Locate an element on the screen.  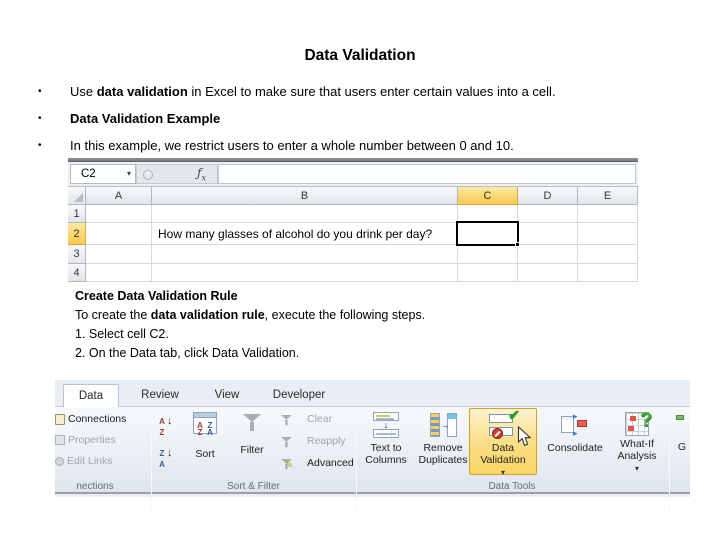
bullet-text: Data Validation Example is located at coordinates (379, 118).